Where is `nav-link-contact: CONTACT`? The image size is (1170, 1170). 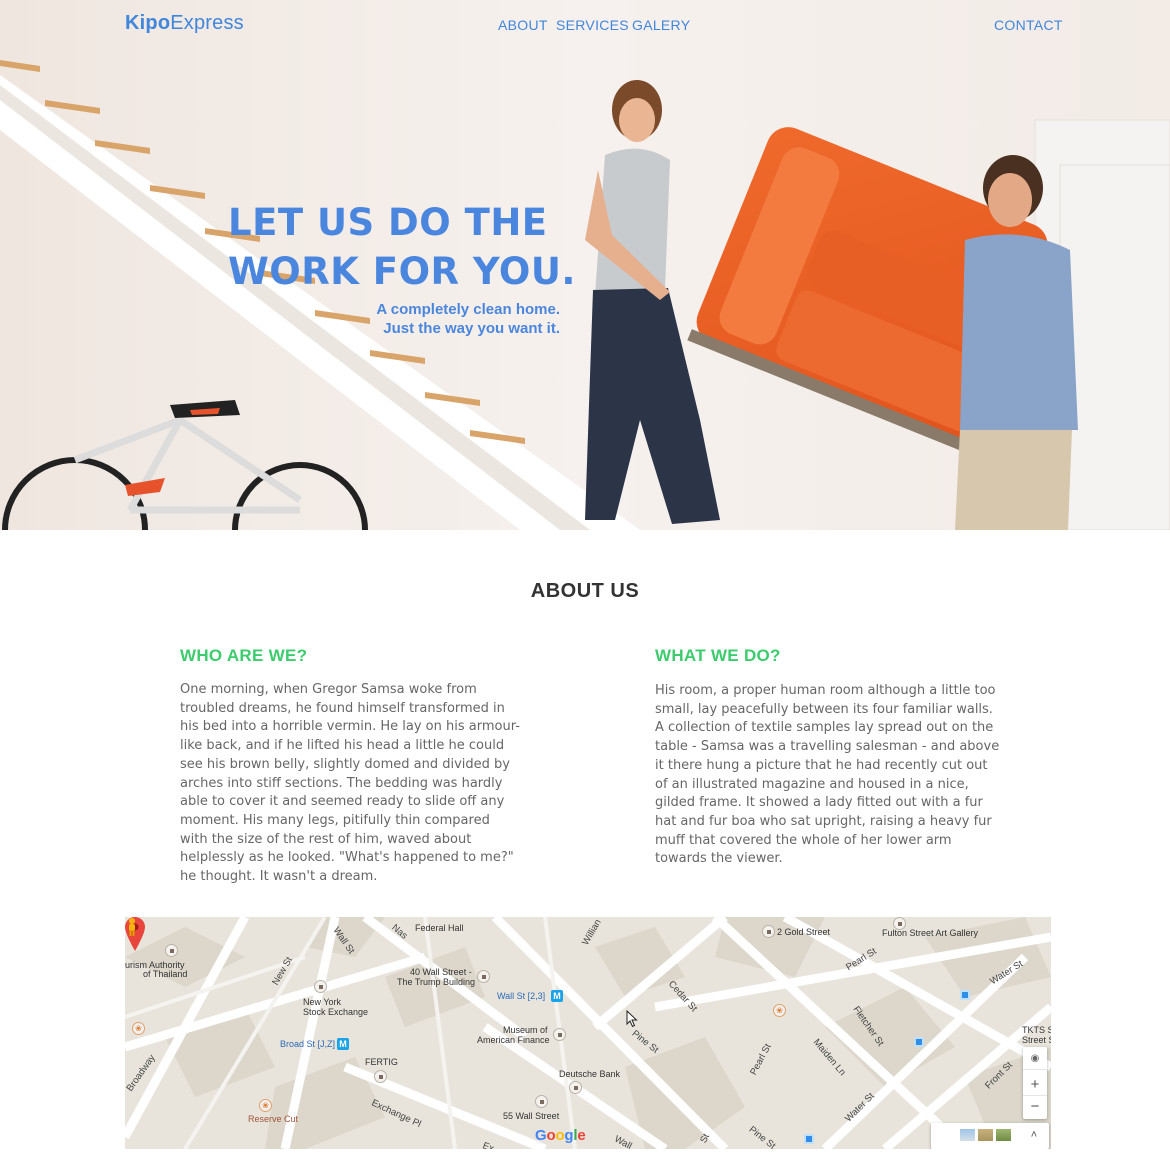 nav-link-contact: CONTACT is located at coordinates (1028, 25).